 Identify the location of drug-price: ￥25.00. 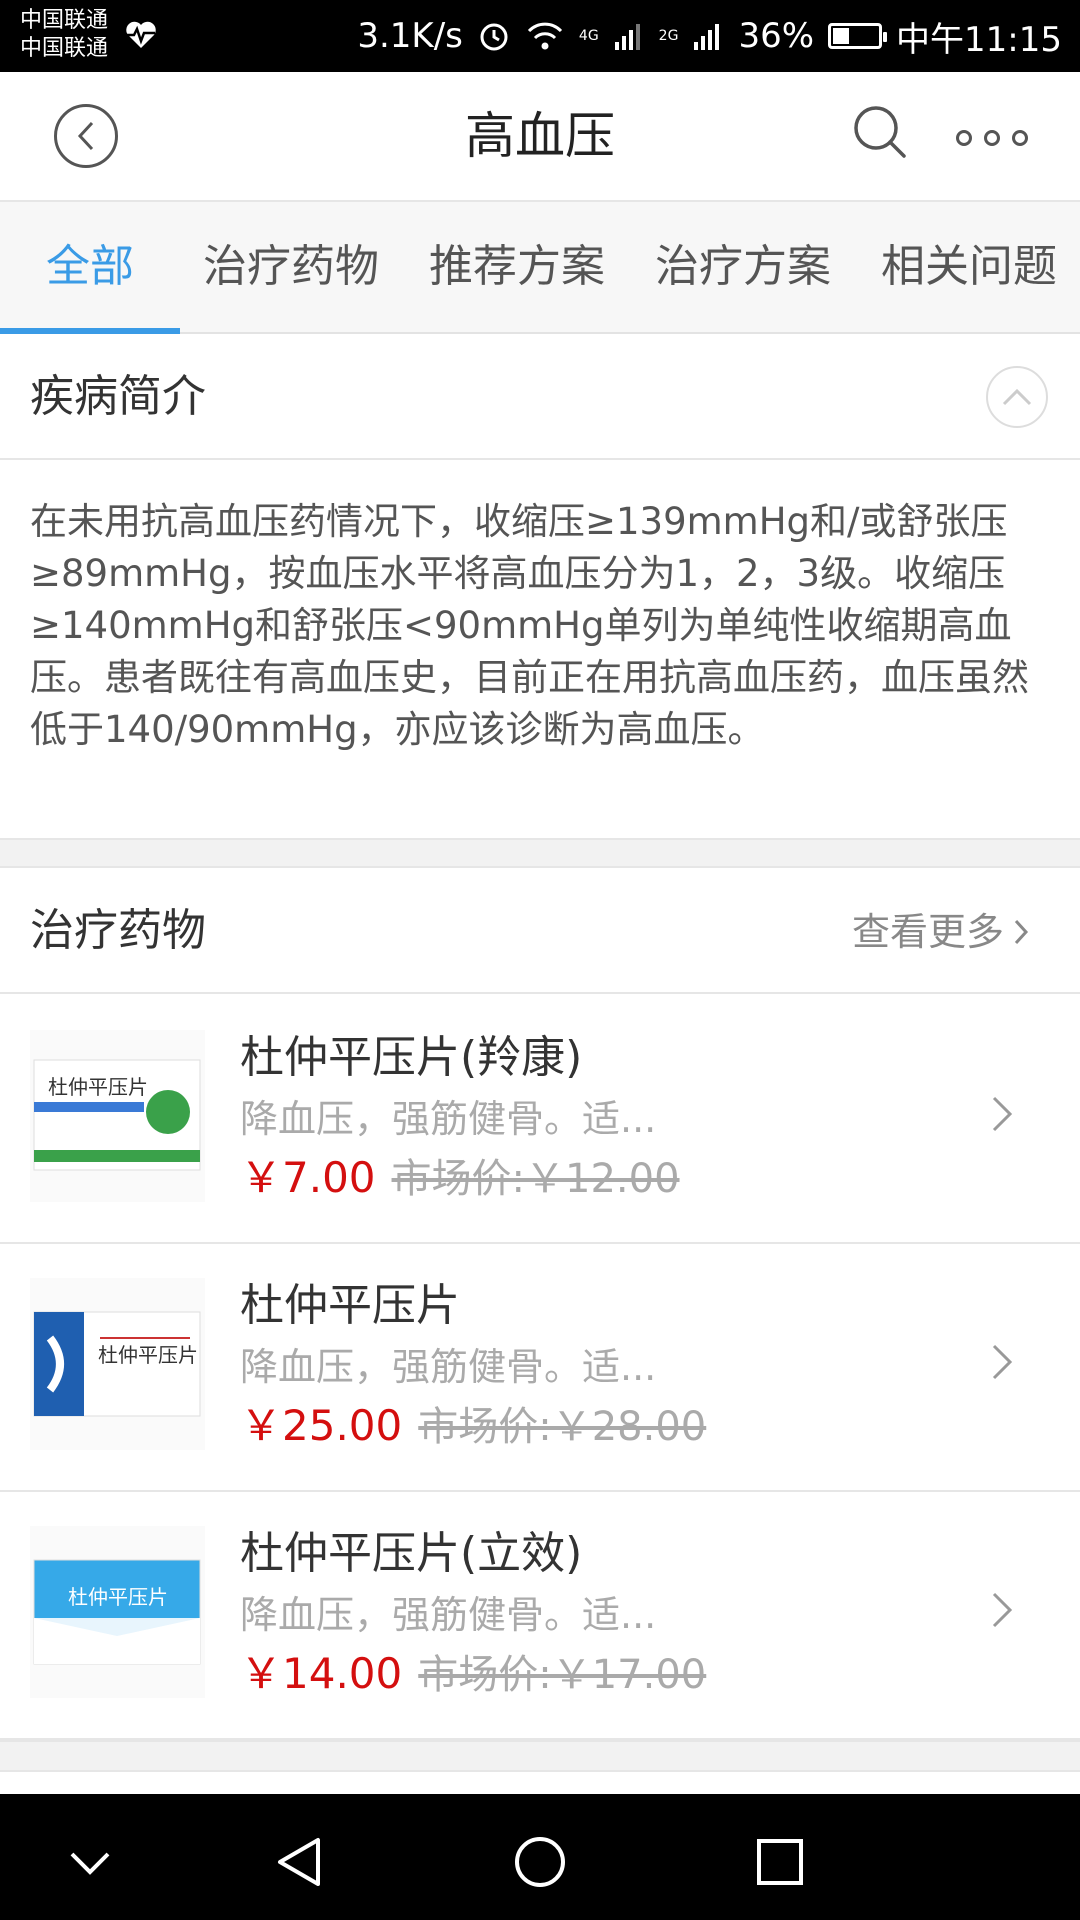
(321, 1425).